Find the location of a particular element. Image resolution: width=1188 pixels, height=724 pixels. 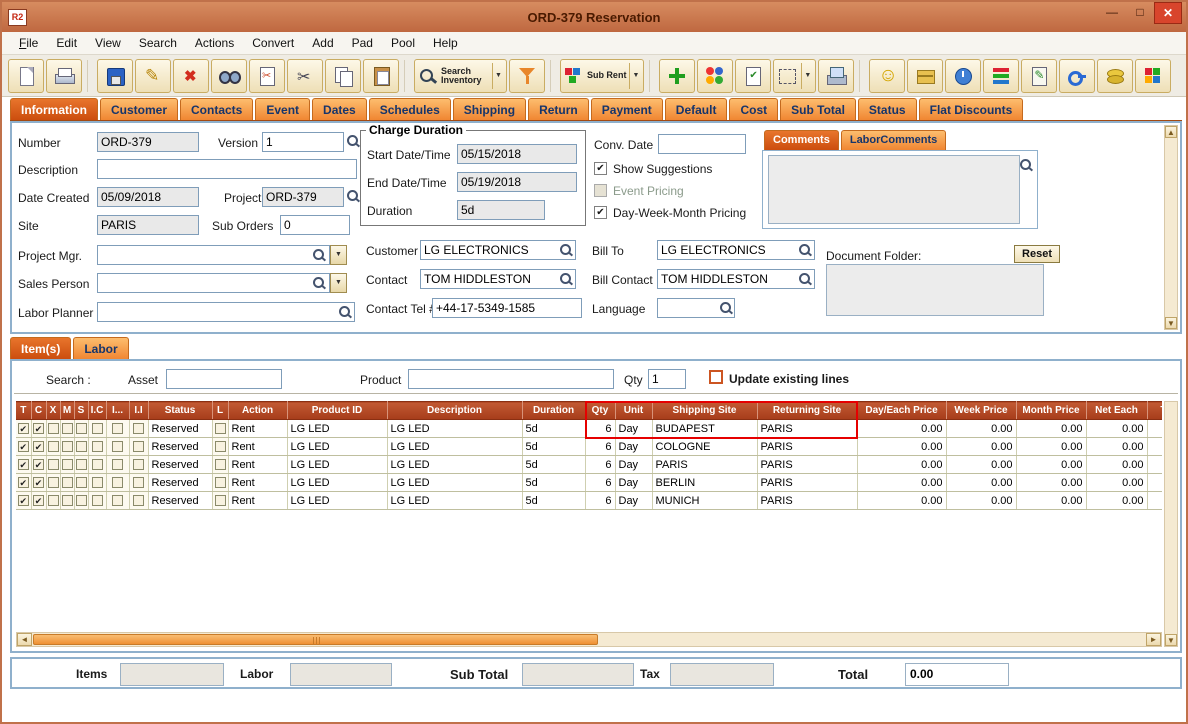

sub-rent-button: Sub Rent ▼ is located at coordinates (602, 75).